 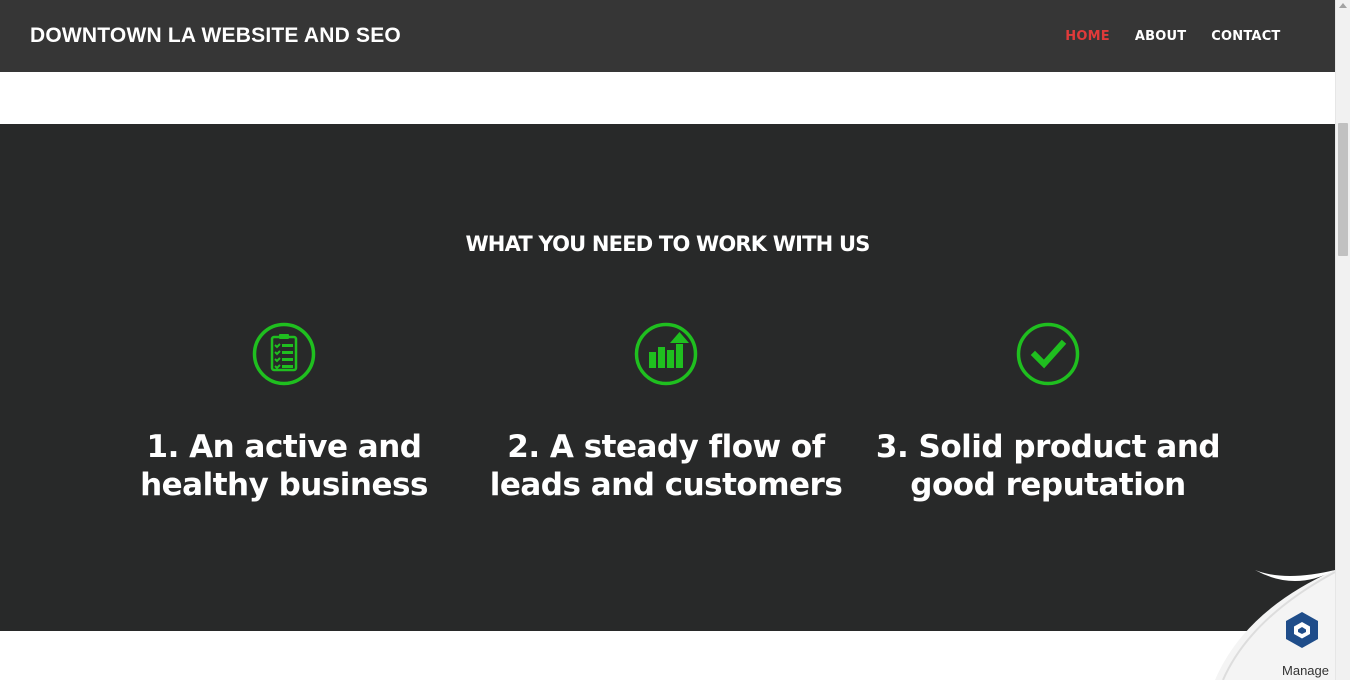 What do you see at coordinates (666, 447) in the screenshot?
I see `feature-2-line1: 2. A steady flow of` at bounding box center [666, 447].